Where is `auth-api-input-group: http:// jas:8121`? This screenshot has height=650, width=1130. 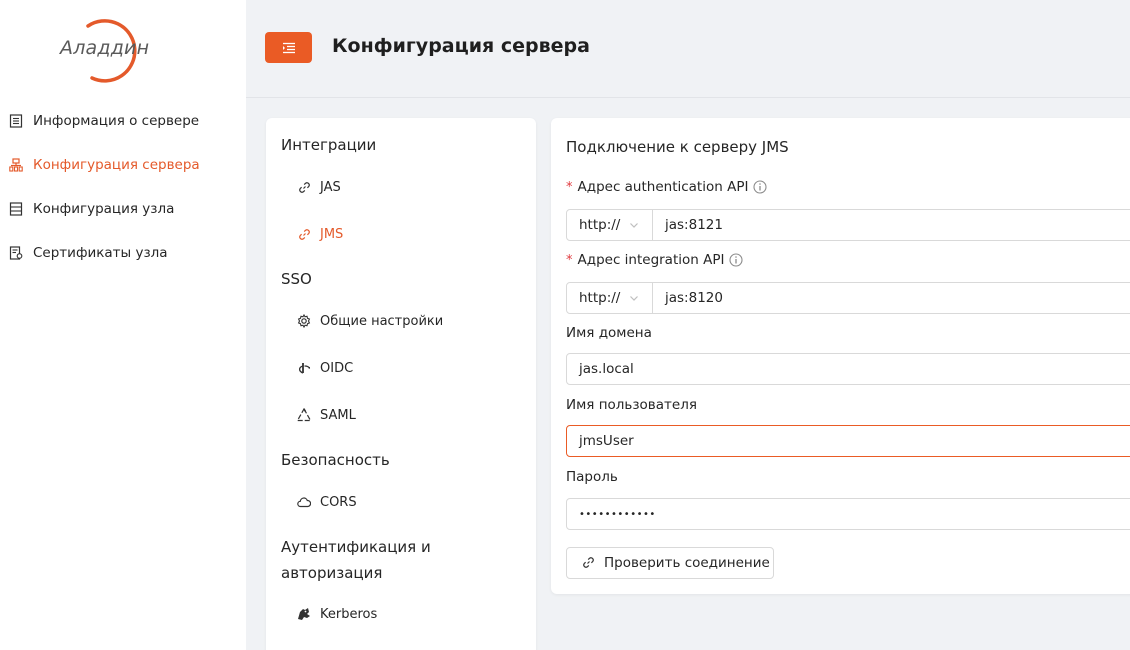
auth-api-input-group: http:// jas:8121 is located at coordinates (848, 225).